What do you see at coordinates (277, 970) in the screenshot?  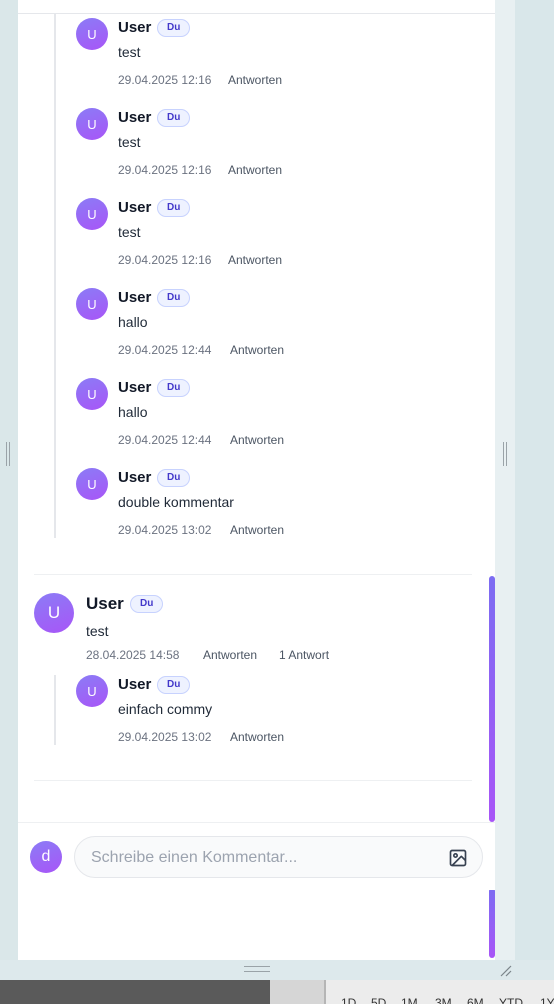 I see `panel-bottom-bar` at bounding box center [277, 970].